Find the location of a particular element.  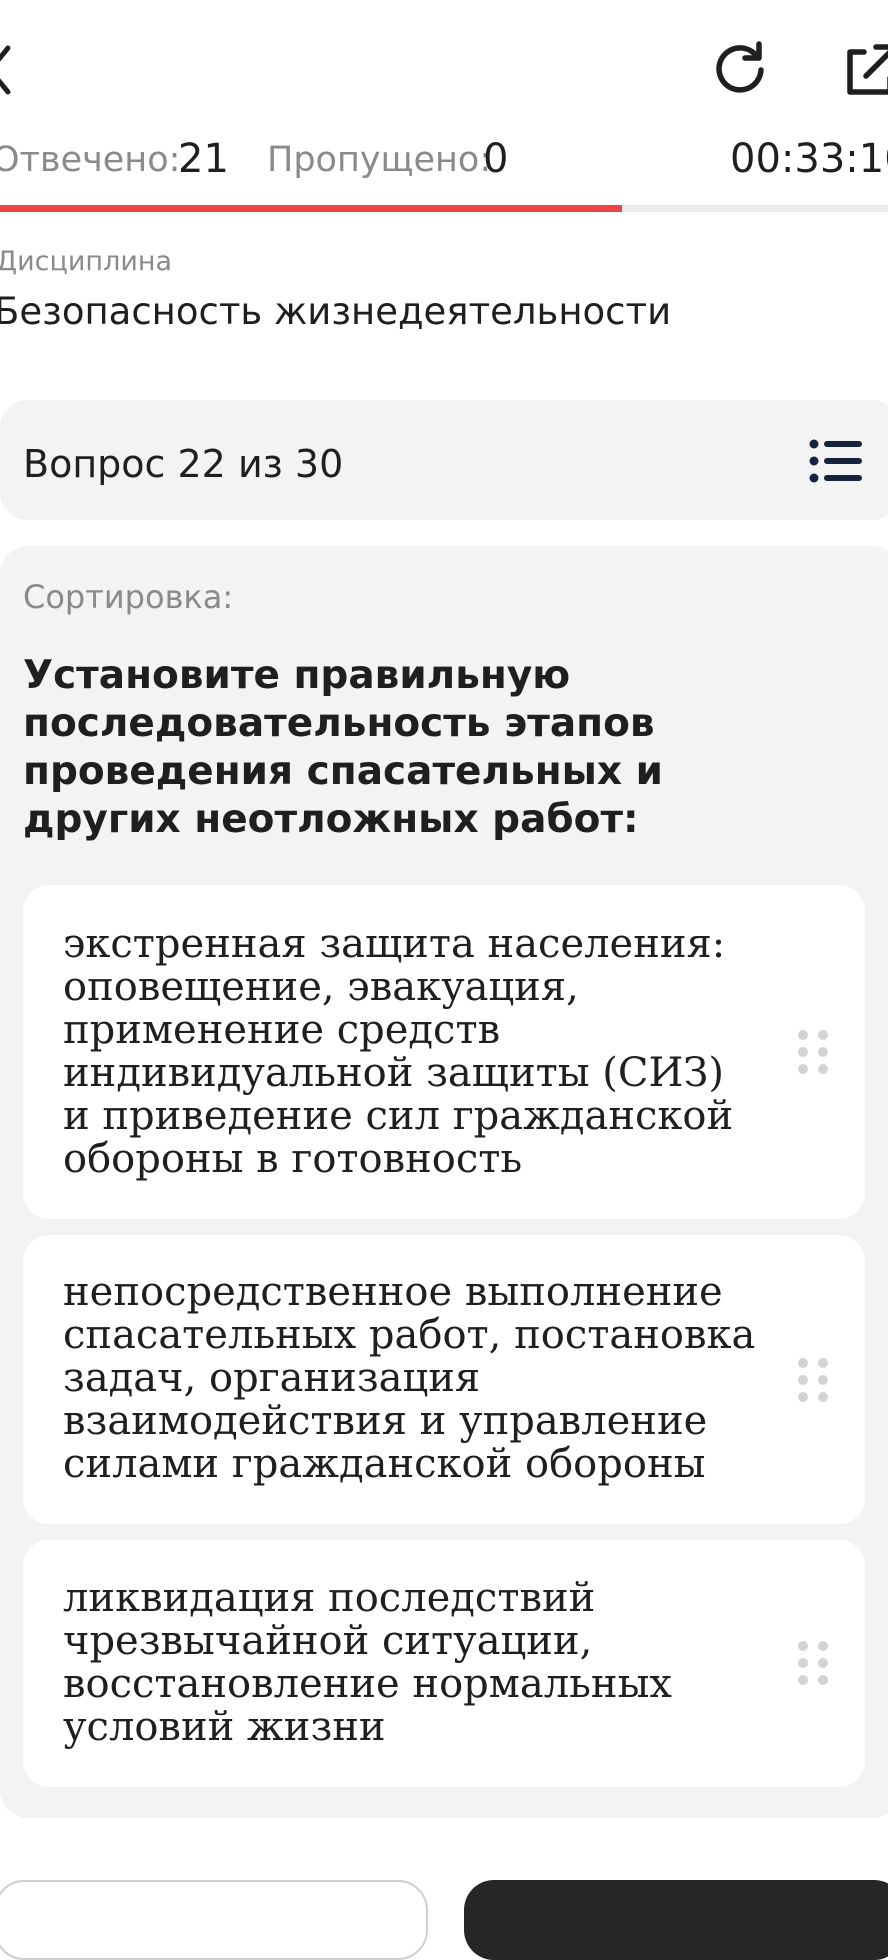

back-chevron-icon is located at coordinates (8, 70).